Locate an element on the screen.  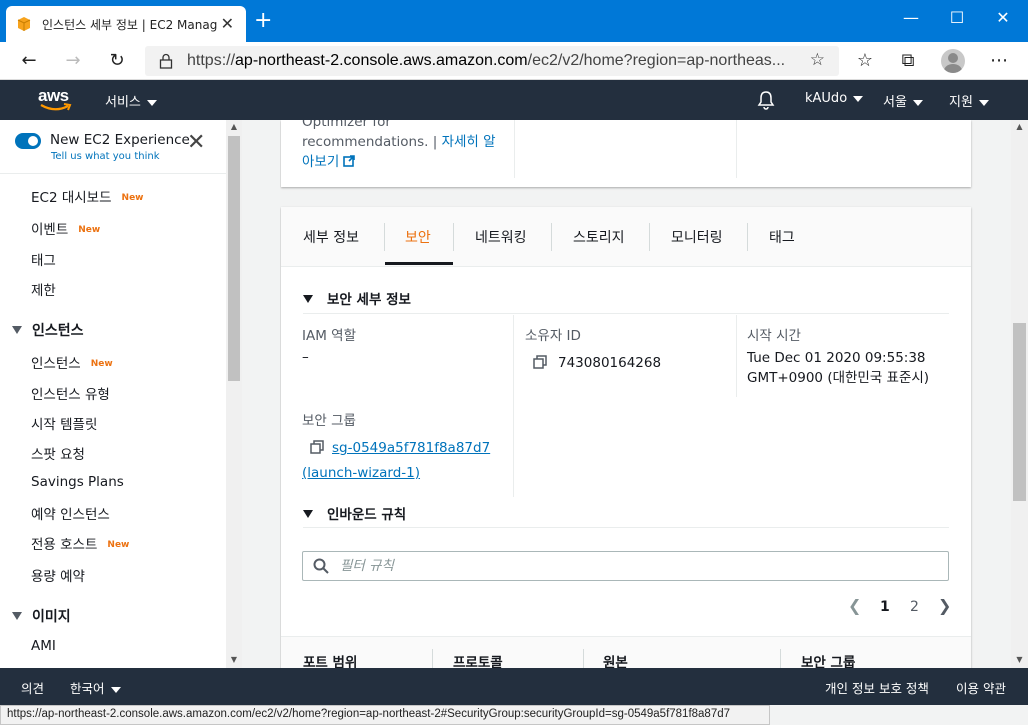
close-tab-icon: ✕ is located at coordinates (227, 24).